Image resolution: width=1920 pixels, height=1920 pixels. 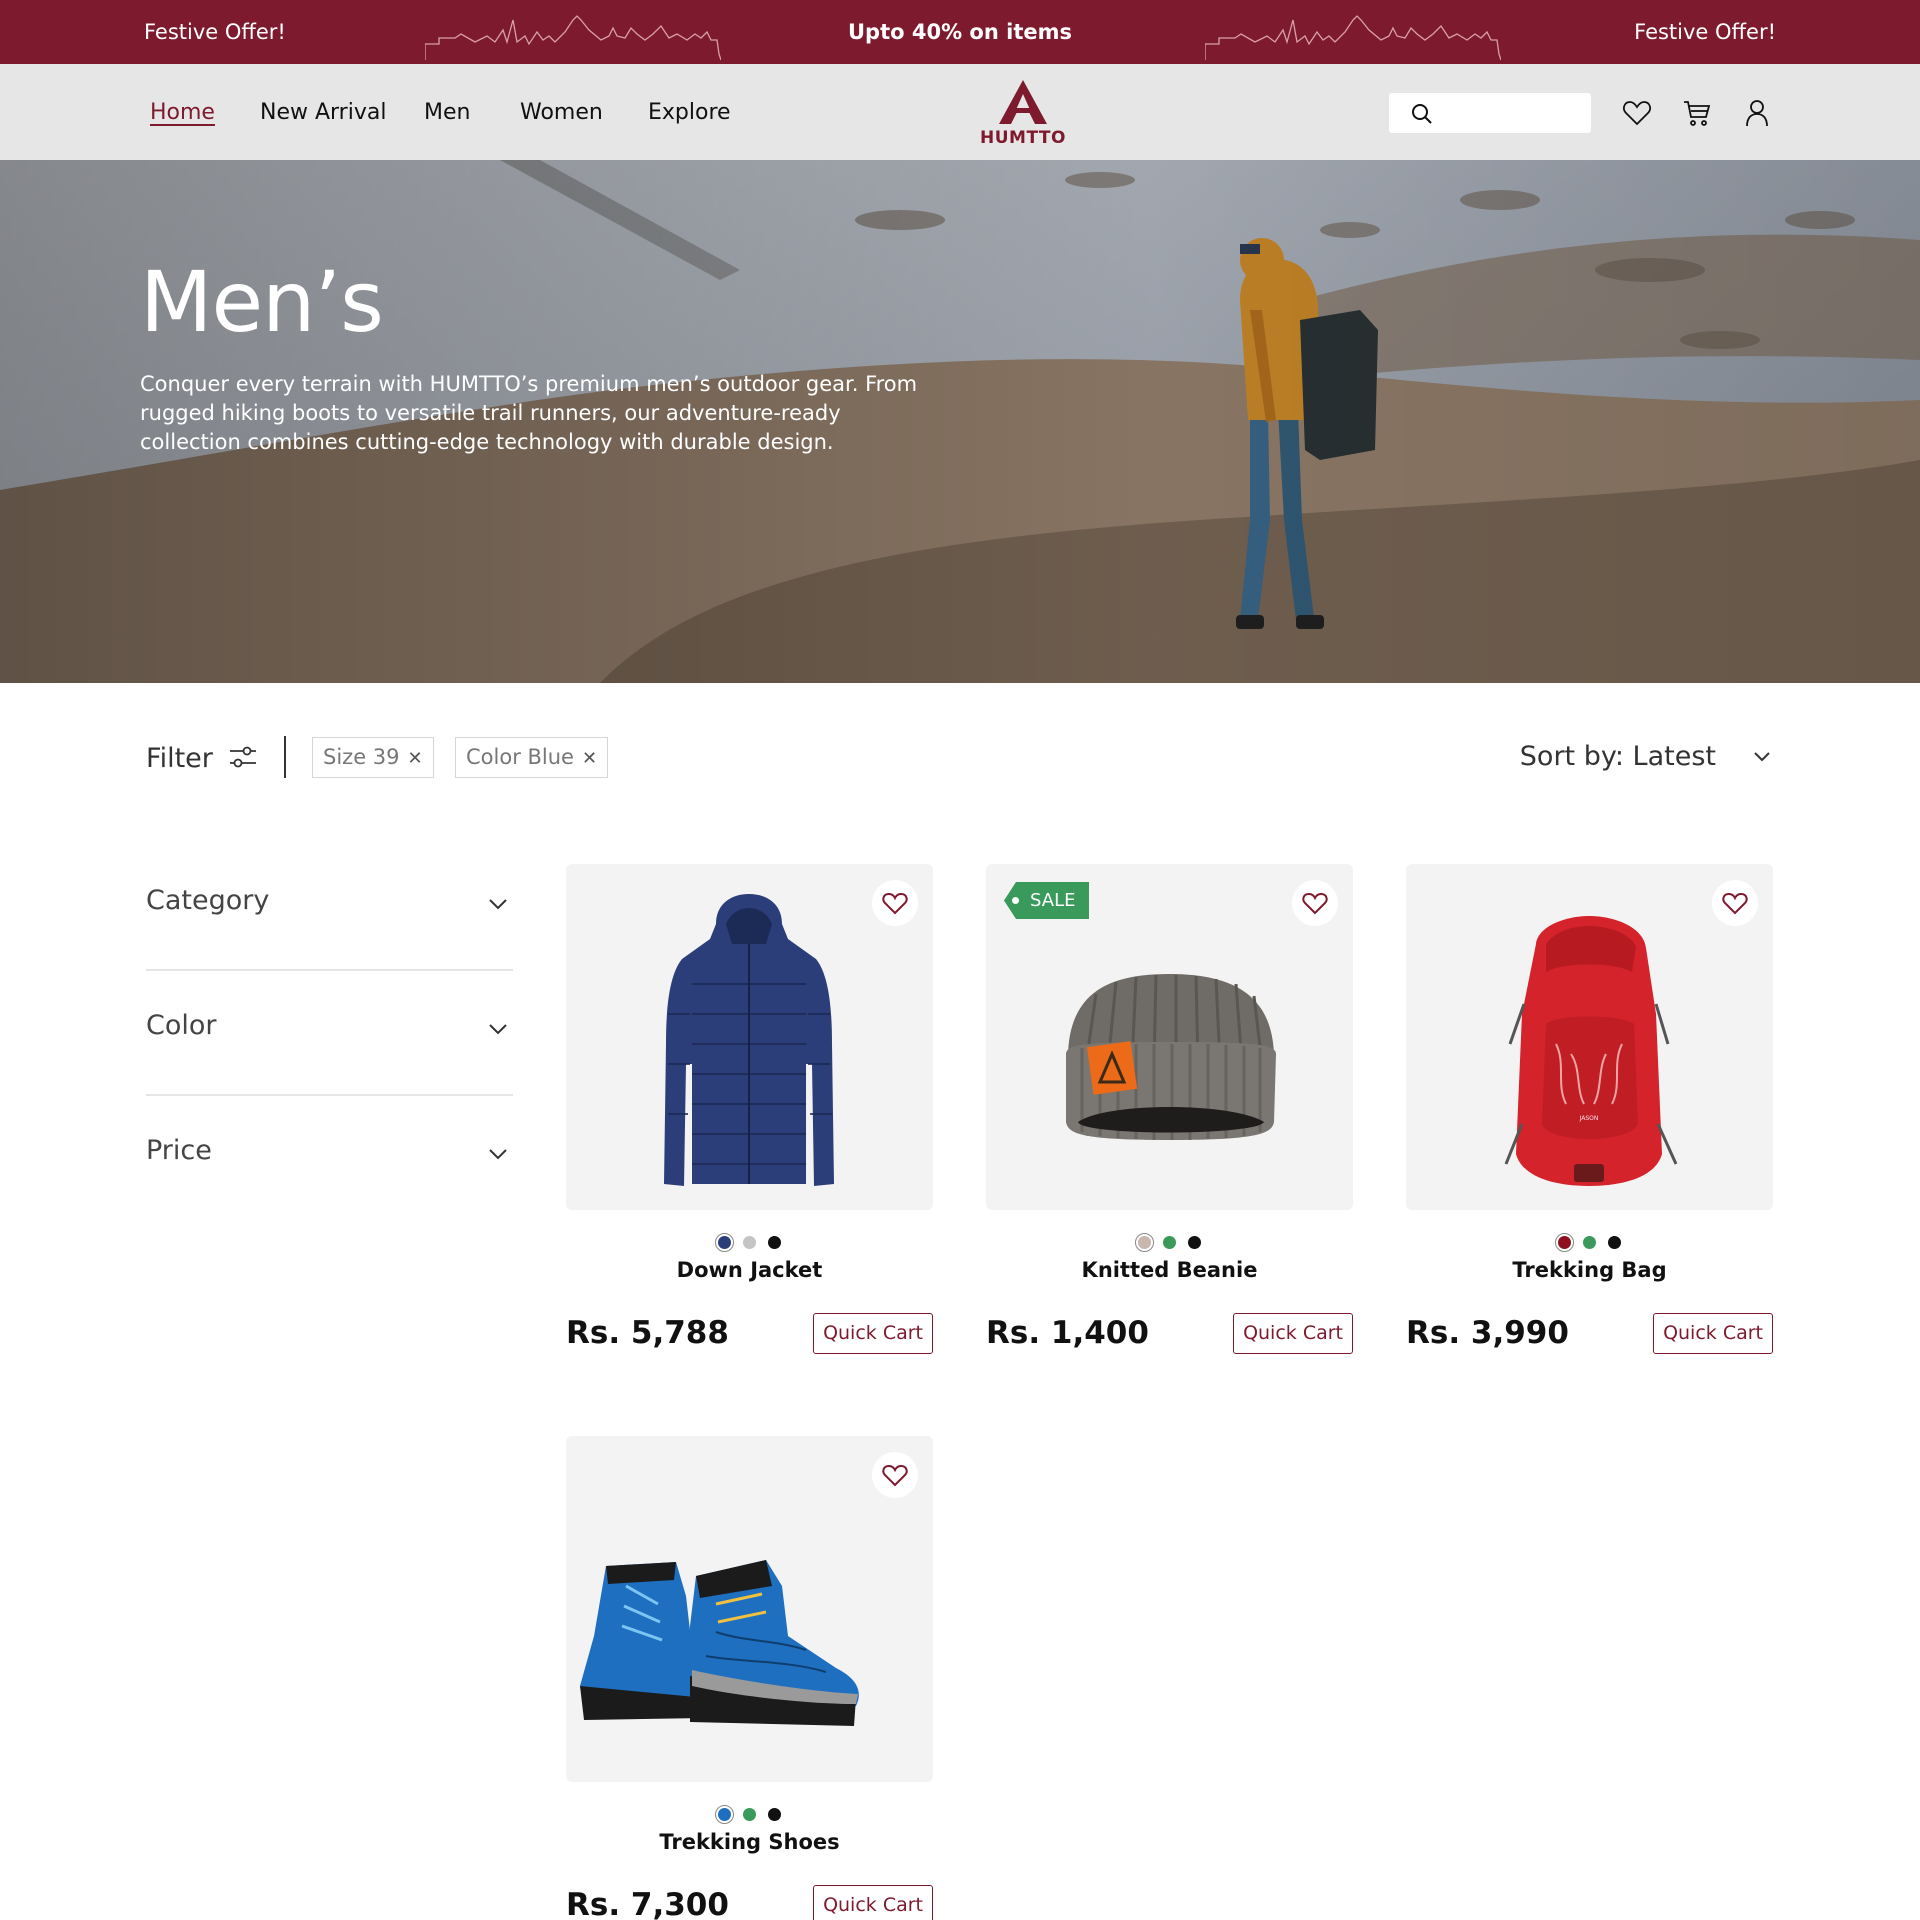 I want to click on nav-link-explore: Explore, so click(x=689, y=113).